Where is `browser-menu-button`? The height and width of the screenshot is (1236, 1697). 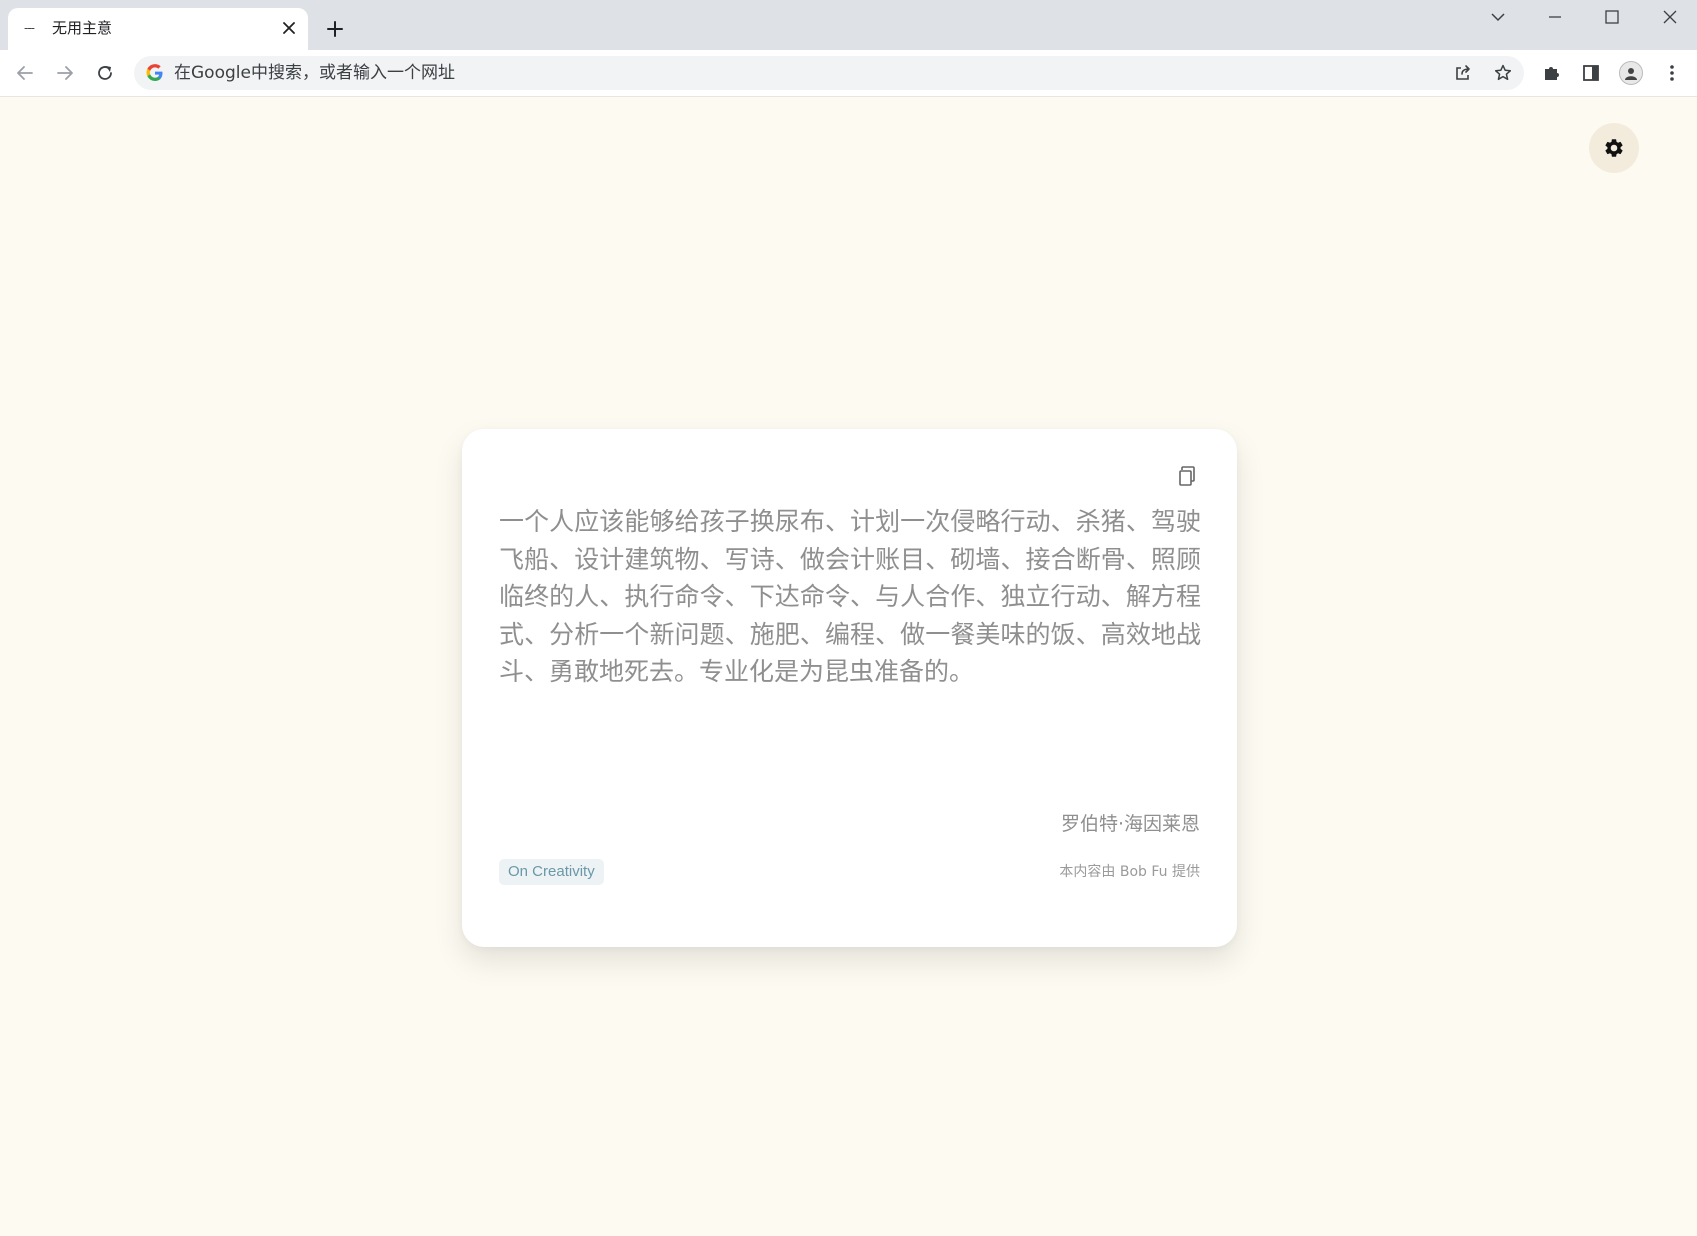 browser-menu-button is located at coordinates (1672, 73).